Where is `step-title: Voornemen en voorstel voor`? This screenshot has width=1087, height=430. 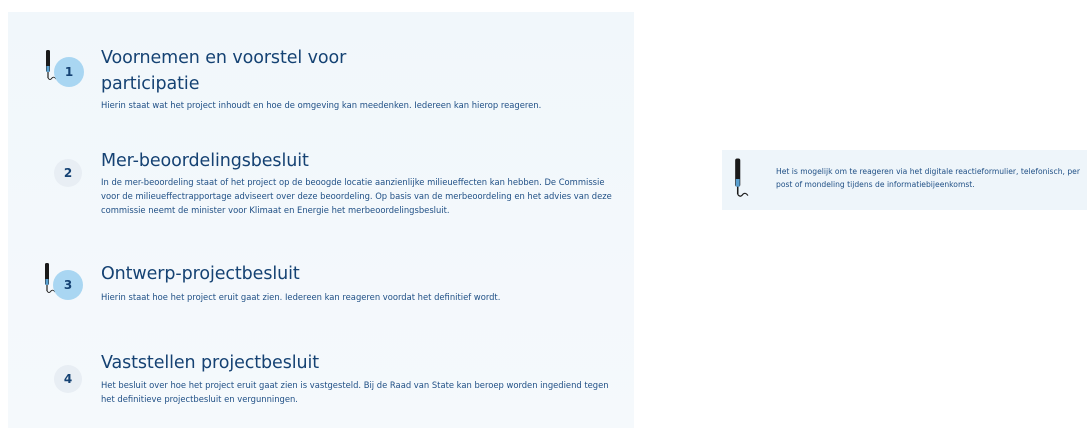
step-title: Voornemen en voorstel voor is located at coordinates (224, 58).